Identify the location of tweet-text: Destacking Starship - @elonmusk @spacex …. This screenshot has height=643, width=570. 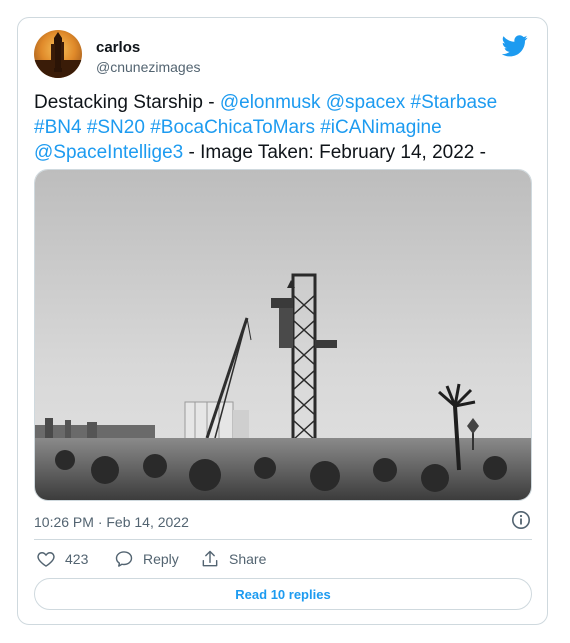
(284, 127).